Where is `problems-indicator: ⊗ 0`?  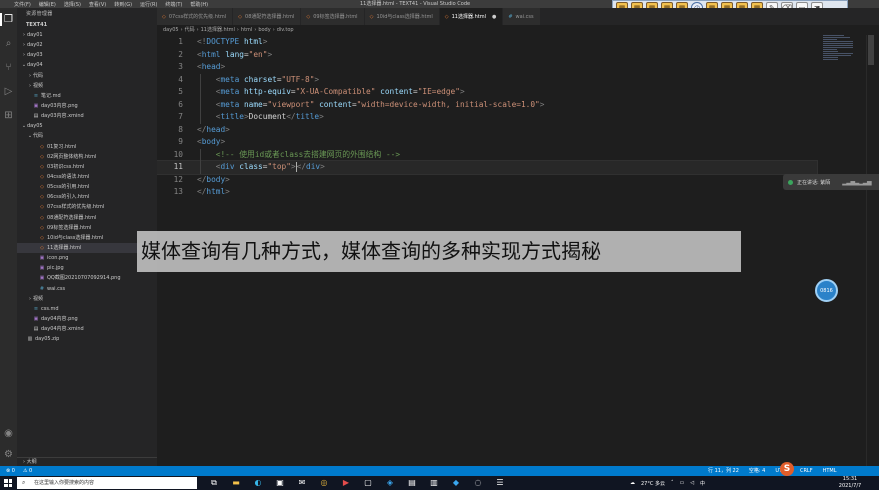 problems-indicator: ⊗ 0 is located at coordinates (10, 471).